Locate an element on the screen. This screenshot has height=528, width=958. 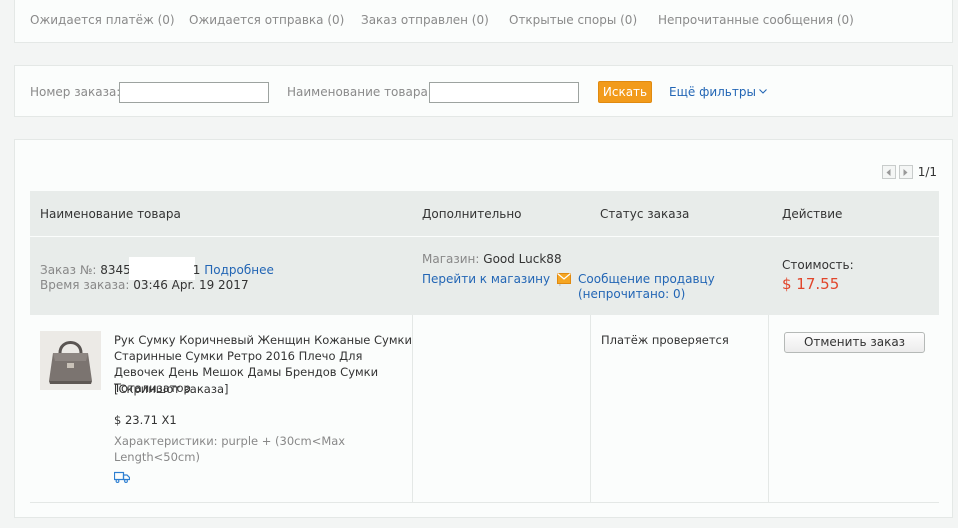
more-filters-link: Ещё фильтры is located at coordinates (718, 92).